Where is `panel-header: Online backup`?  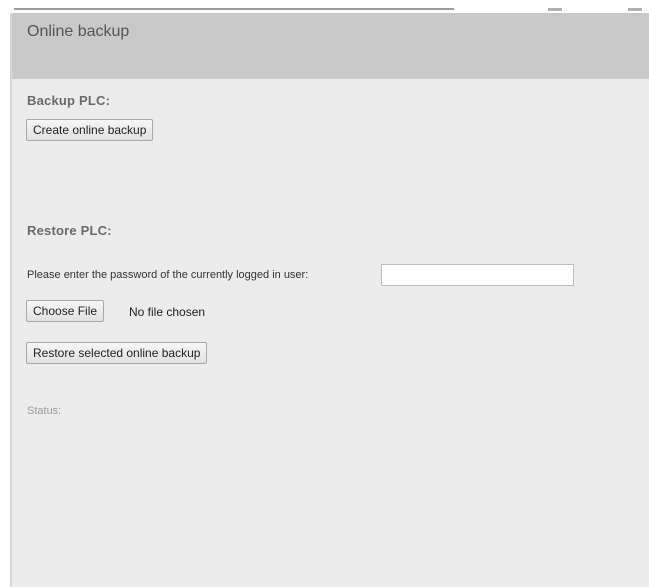 panel-header: Online backup is located at coordinates (330, 46).